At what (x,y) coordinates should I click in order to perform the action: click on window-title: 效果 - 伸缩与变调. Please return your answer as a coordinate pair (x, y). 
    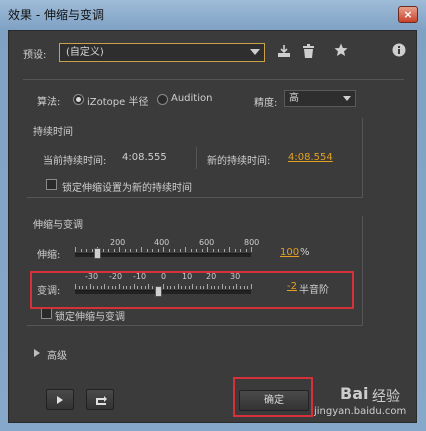
    Looking at the image, I should click on (56, 15).